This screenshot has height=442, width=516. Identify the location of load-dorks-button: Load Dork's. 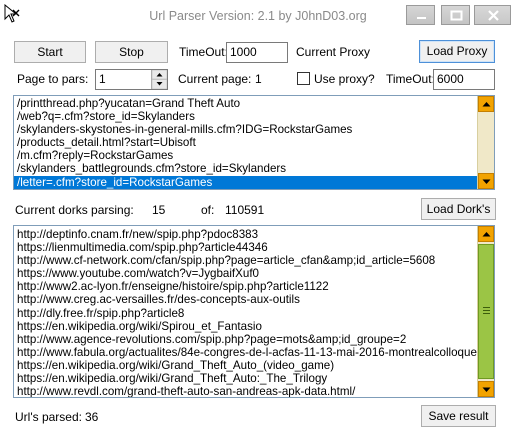
(458, 209).